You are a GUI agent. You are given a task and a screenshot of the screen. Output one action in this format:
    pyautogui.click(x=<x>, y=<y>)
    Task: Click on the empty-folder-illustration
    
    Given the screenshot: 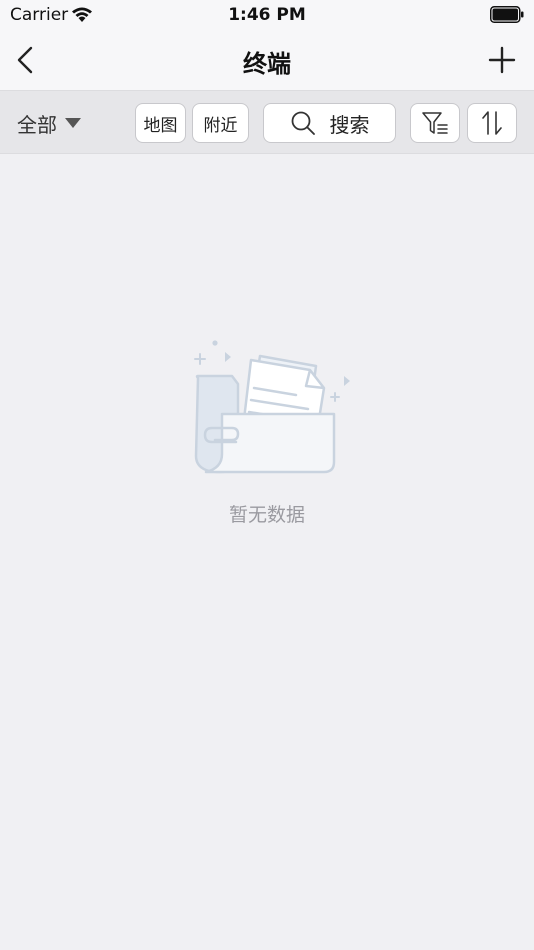 What is the action you would take?
    pyautogui.click(x=272, y=407)
    